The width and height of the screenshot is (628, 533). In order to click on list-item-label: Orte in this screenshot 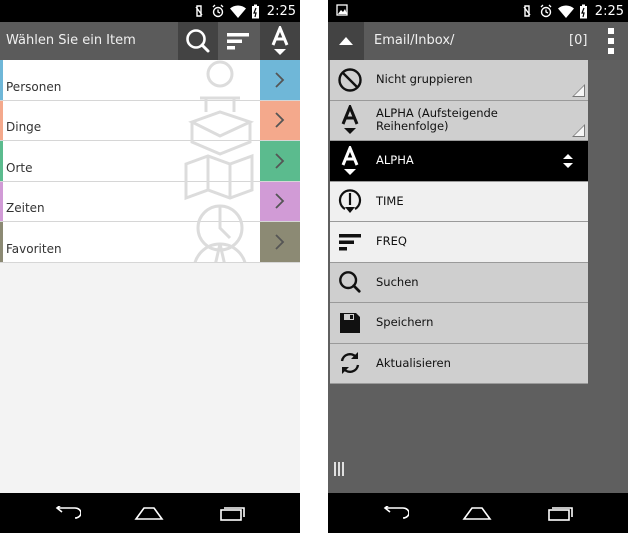, I will do `click(19, 167)`.